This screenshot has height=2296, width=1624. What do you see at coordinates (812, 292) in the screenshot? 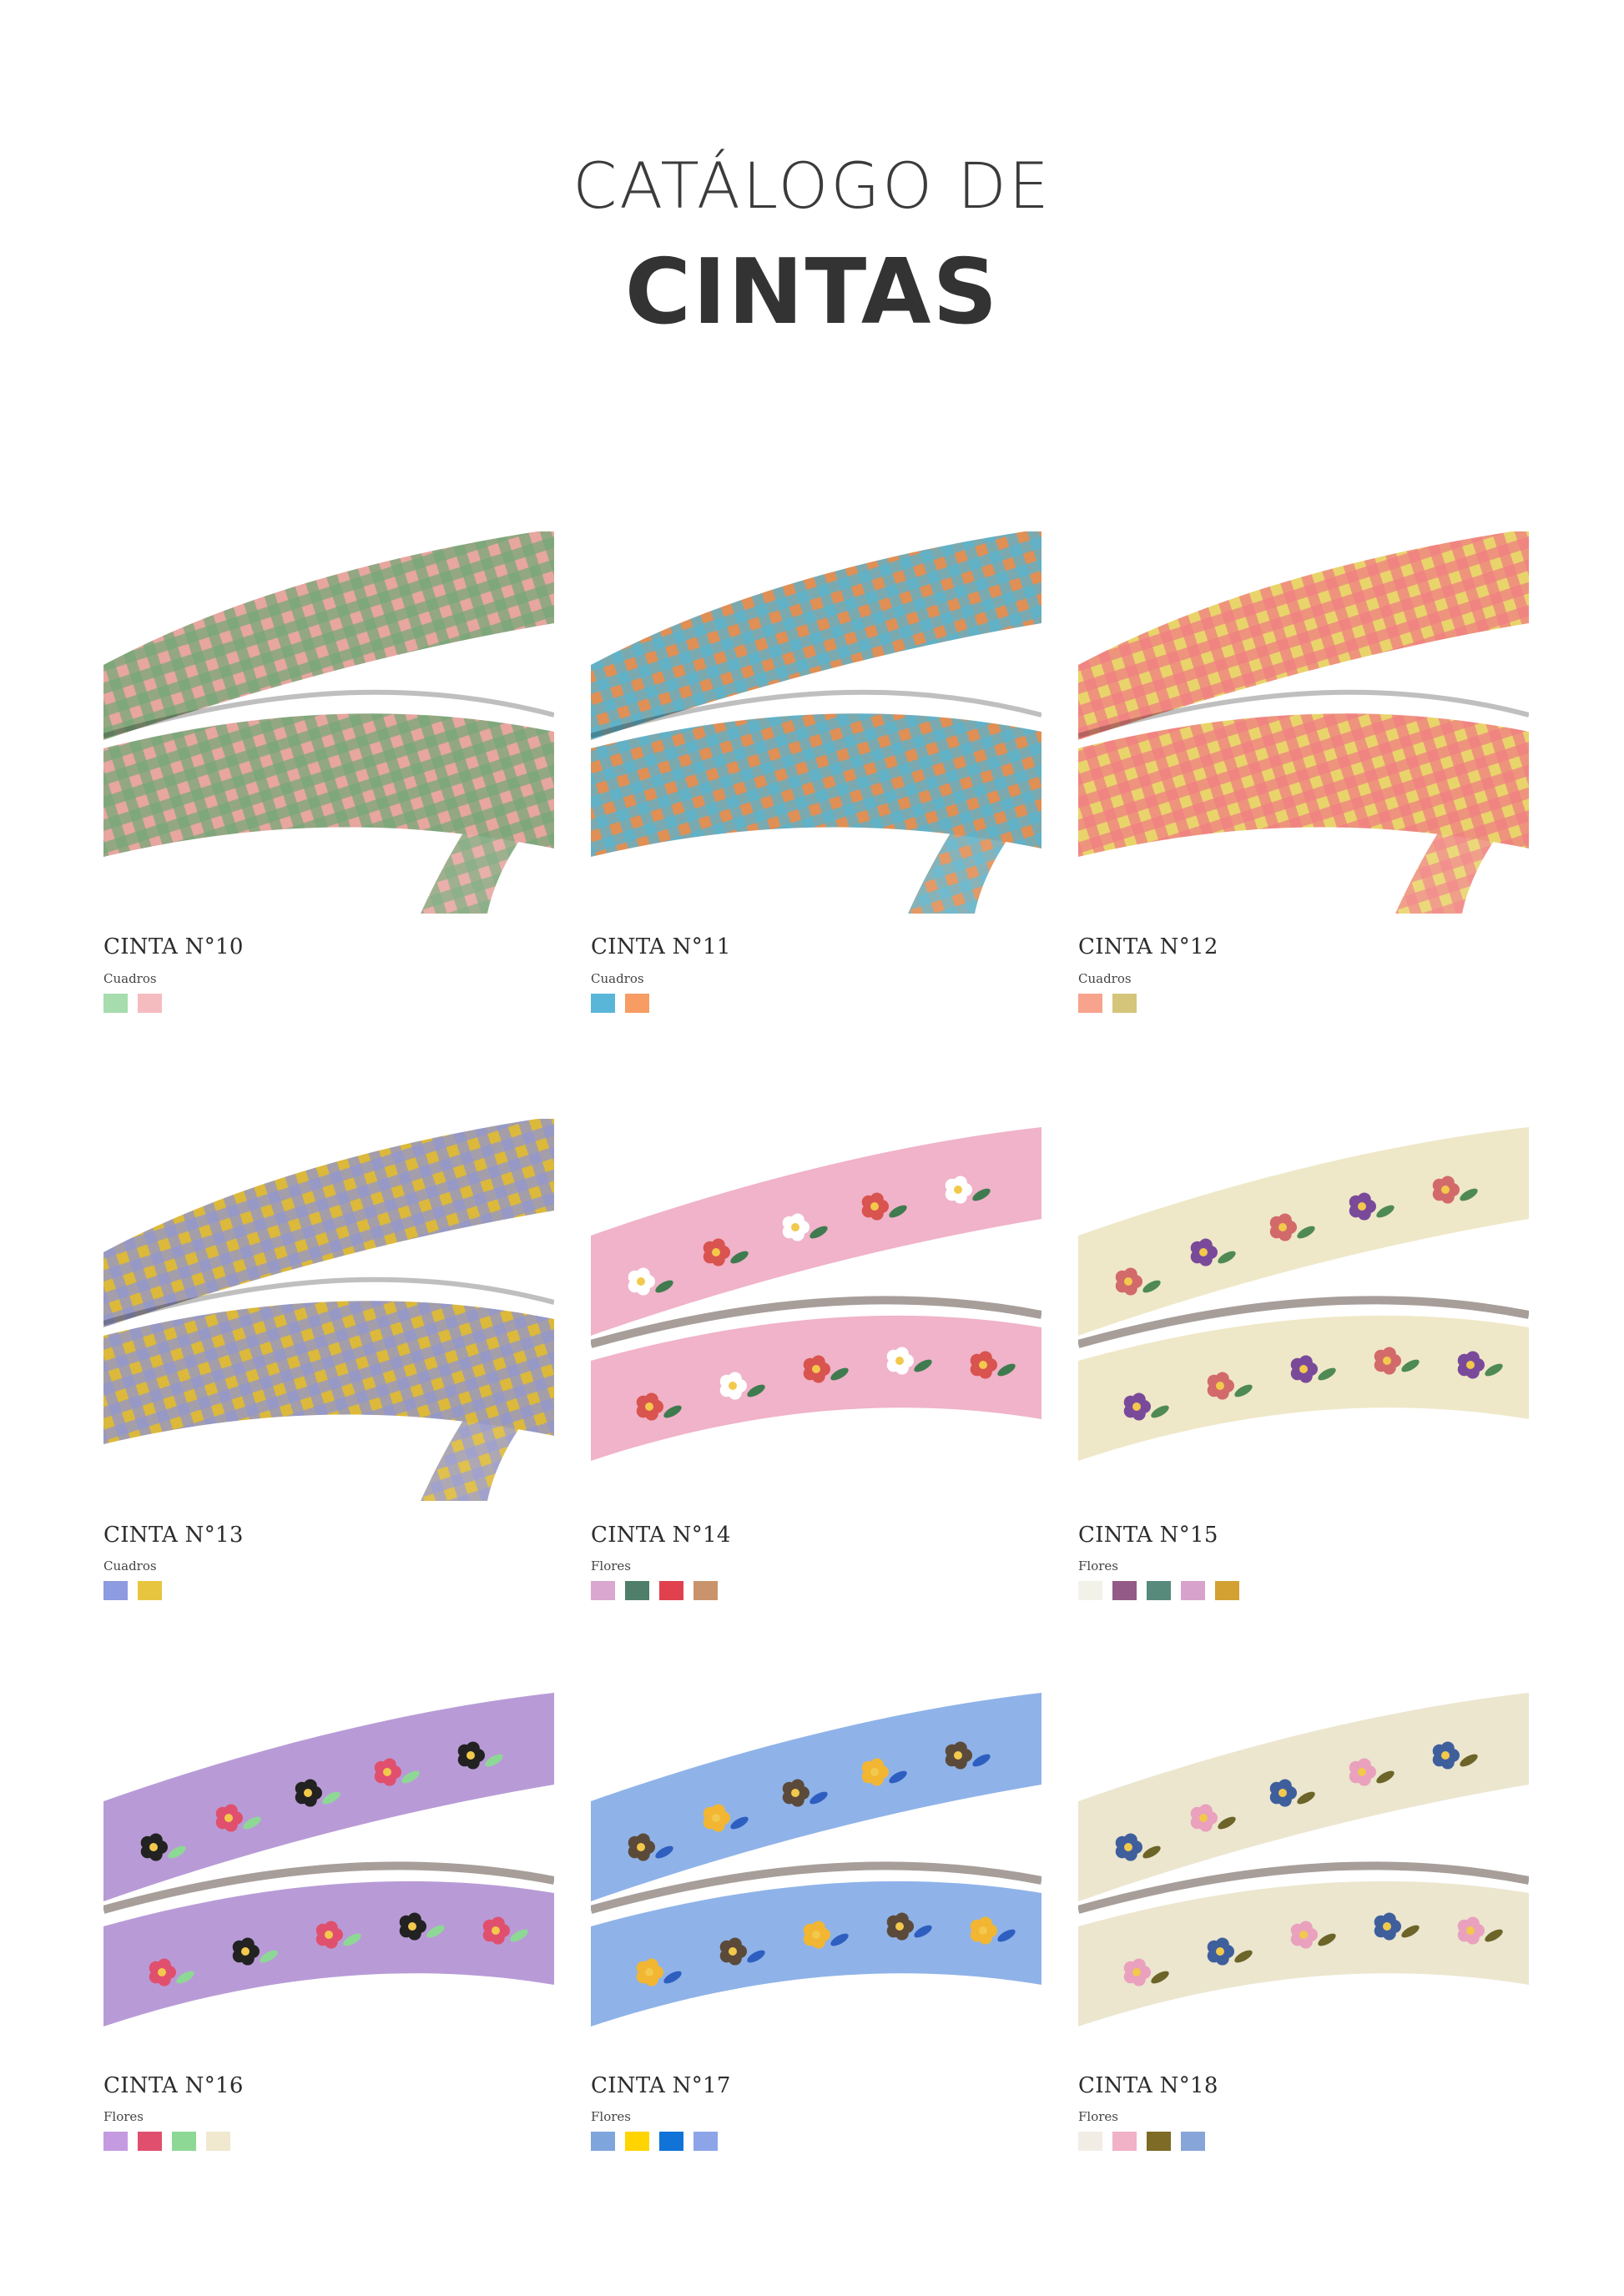
I see `header-title: CINTAS` at bounding box center [812, 292].